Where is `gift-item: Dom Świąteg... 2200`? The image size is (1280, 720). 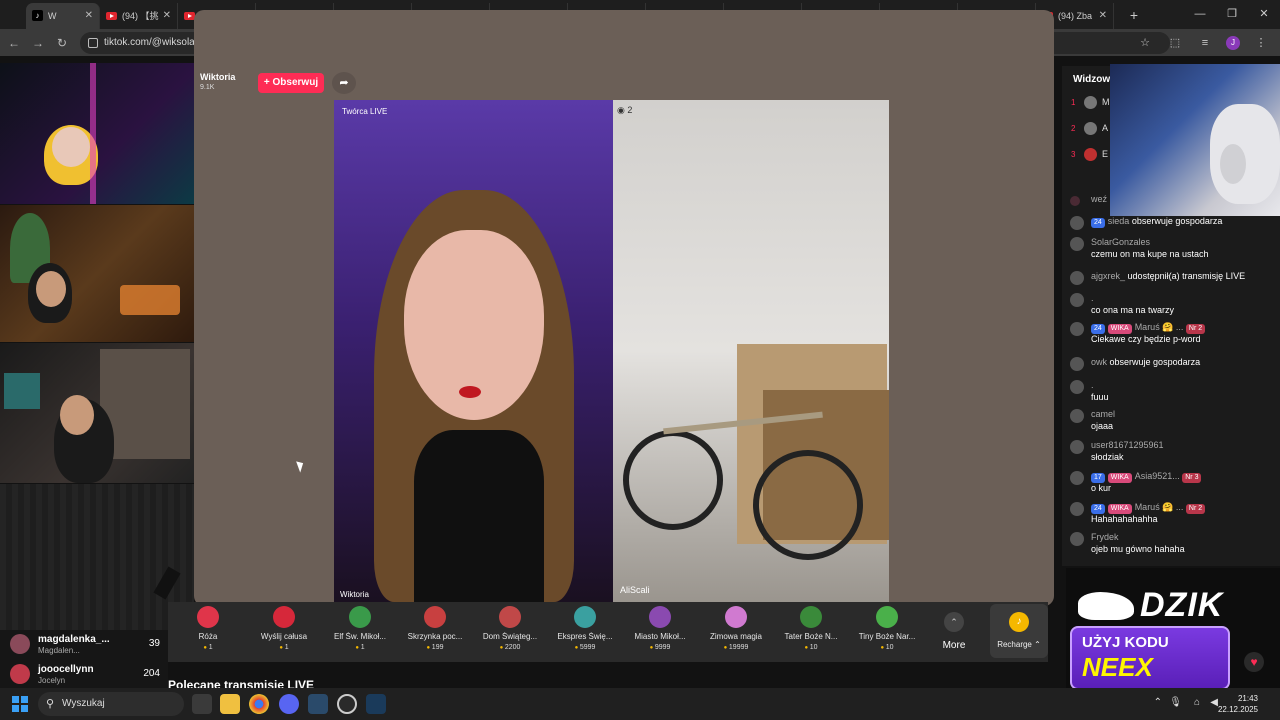 gift-item: Dom Świąteg... 2200 is located at coordinates (510, 628).